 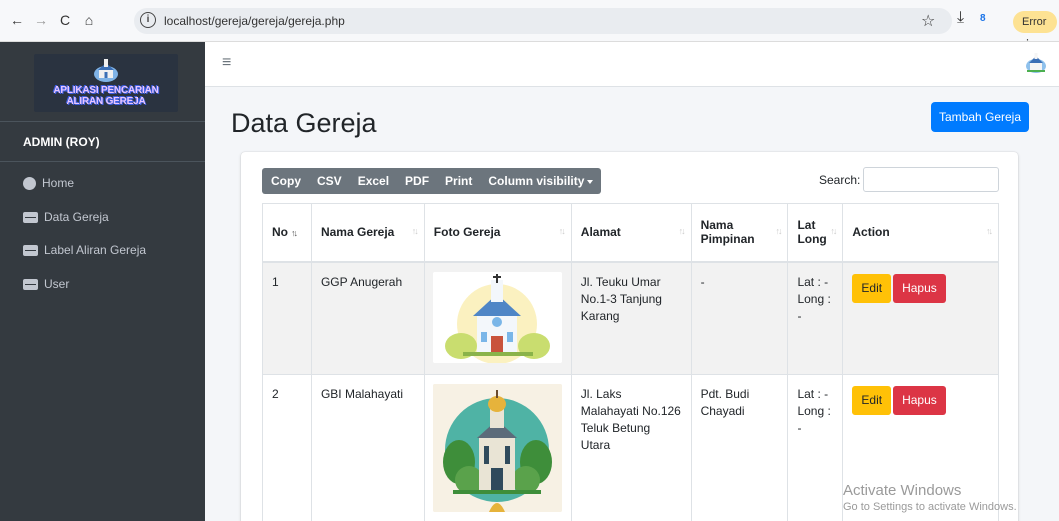 I want to click on cell-alamat: Jl. Teuku Umar No.1-3 Tanjung Karang, so click(x=631, y=318).